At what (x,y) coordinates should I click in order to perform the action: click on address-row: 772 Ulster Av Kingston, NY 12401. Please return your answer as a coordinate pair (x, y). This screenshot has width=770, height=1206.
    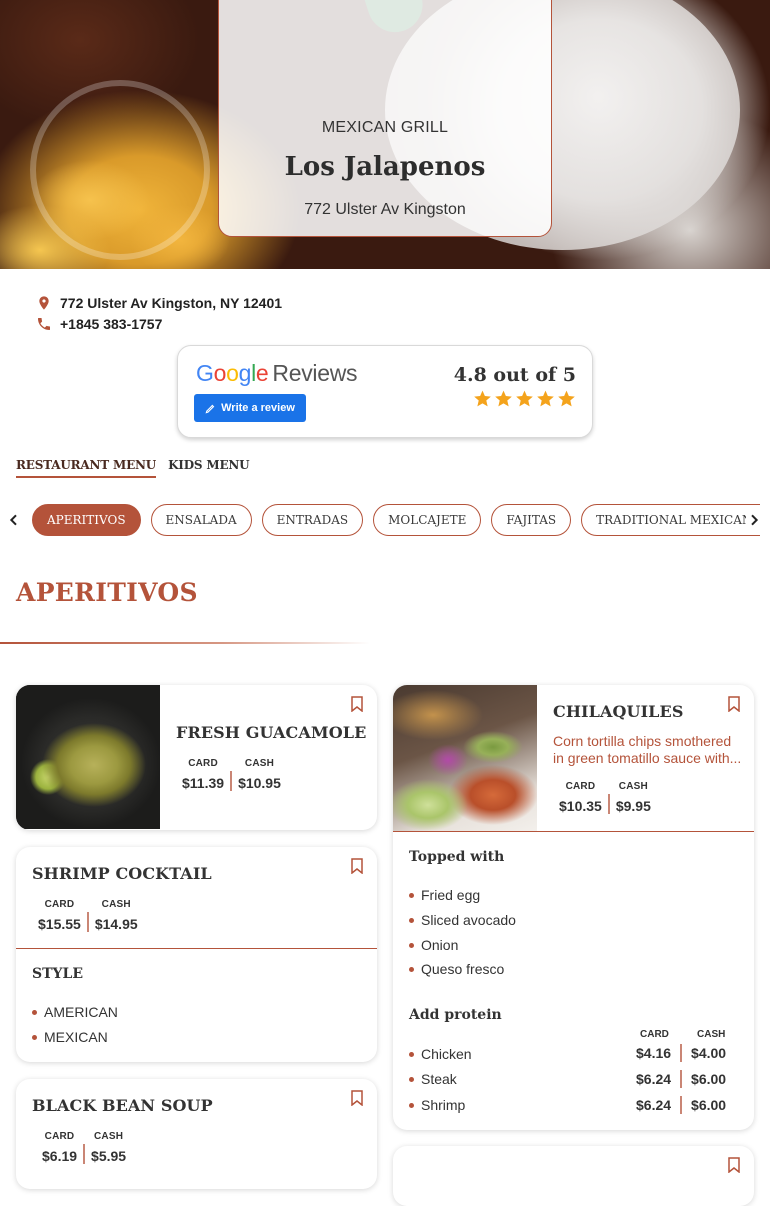
    Looking at the image, I should click on (159, 302).